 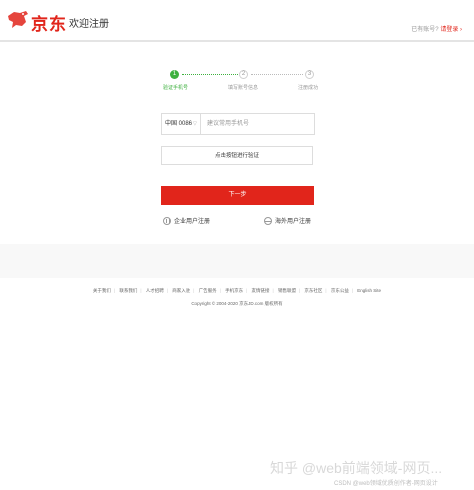 What do you see at coordinates (293, 222) in the screenshot?
I see `overseas-register-label: 海外用户注册` at bounding box center [293, 222].